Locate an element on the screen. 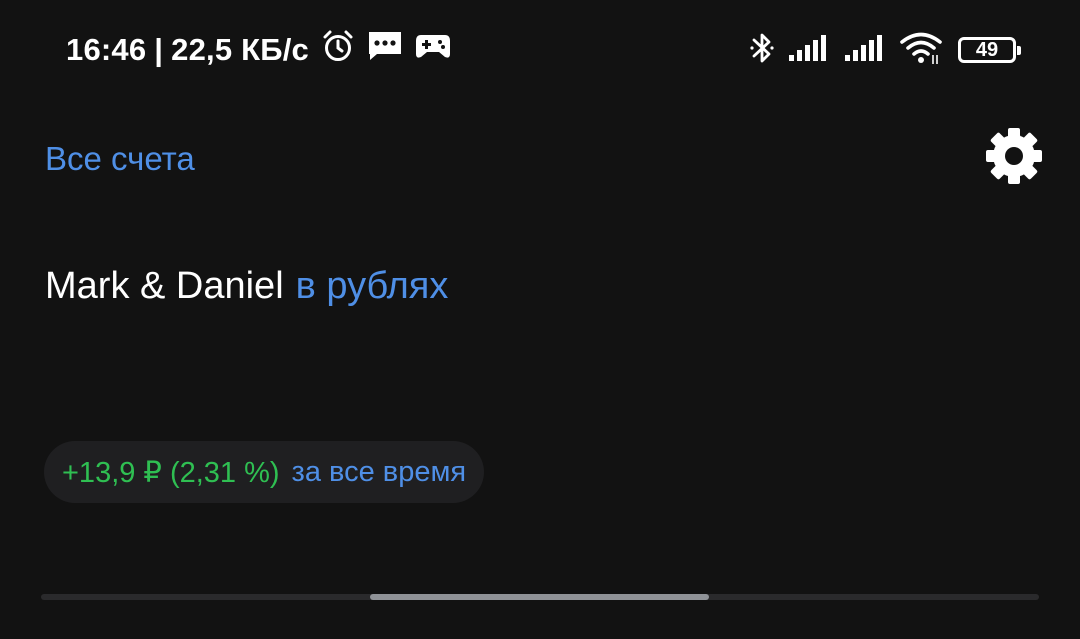  status-left: 16:46 | 22,5 КБ/с is located at coordinates (258, 50).